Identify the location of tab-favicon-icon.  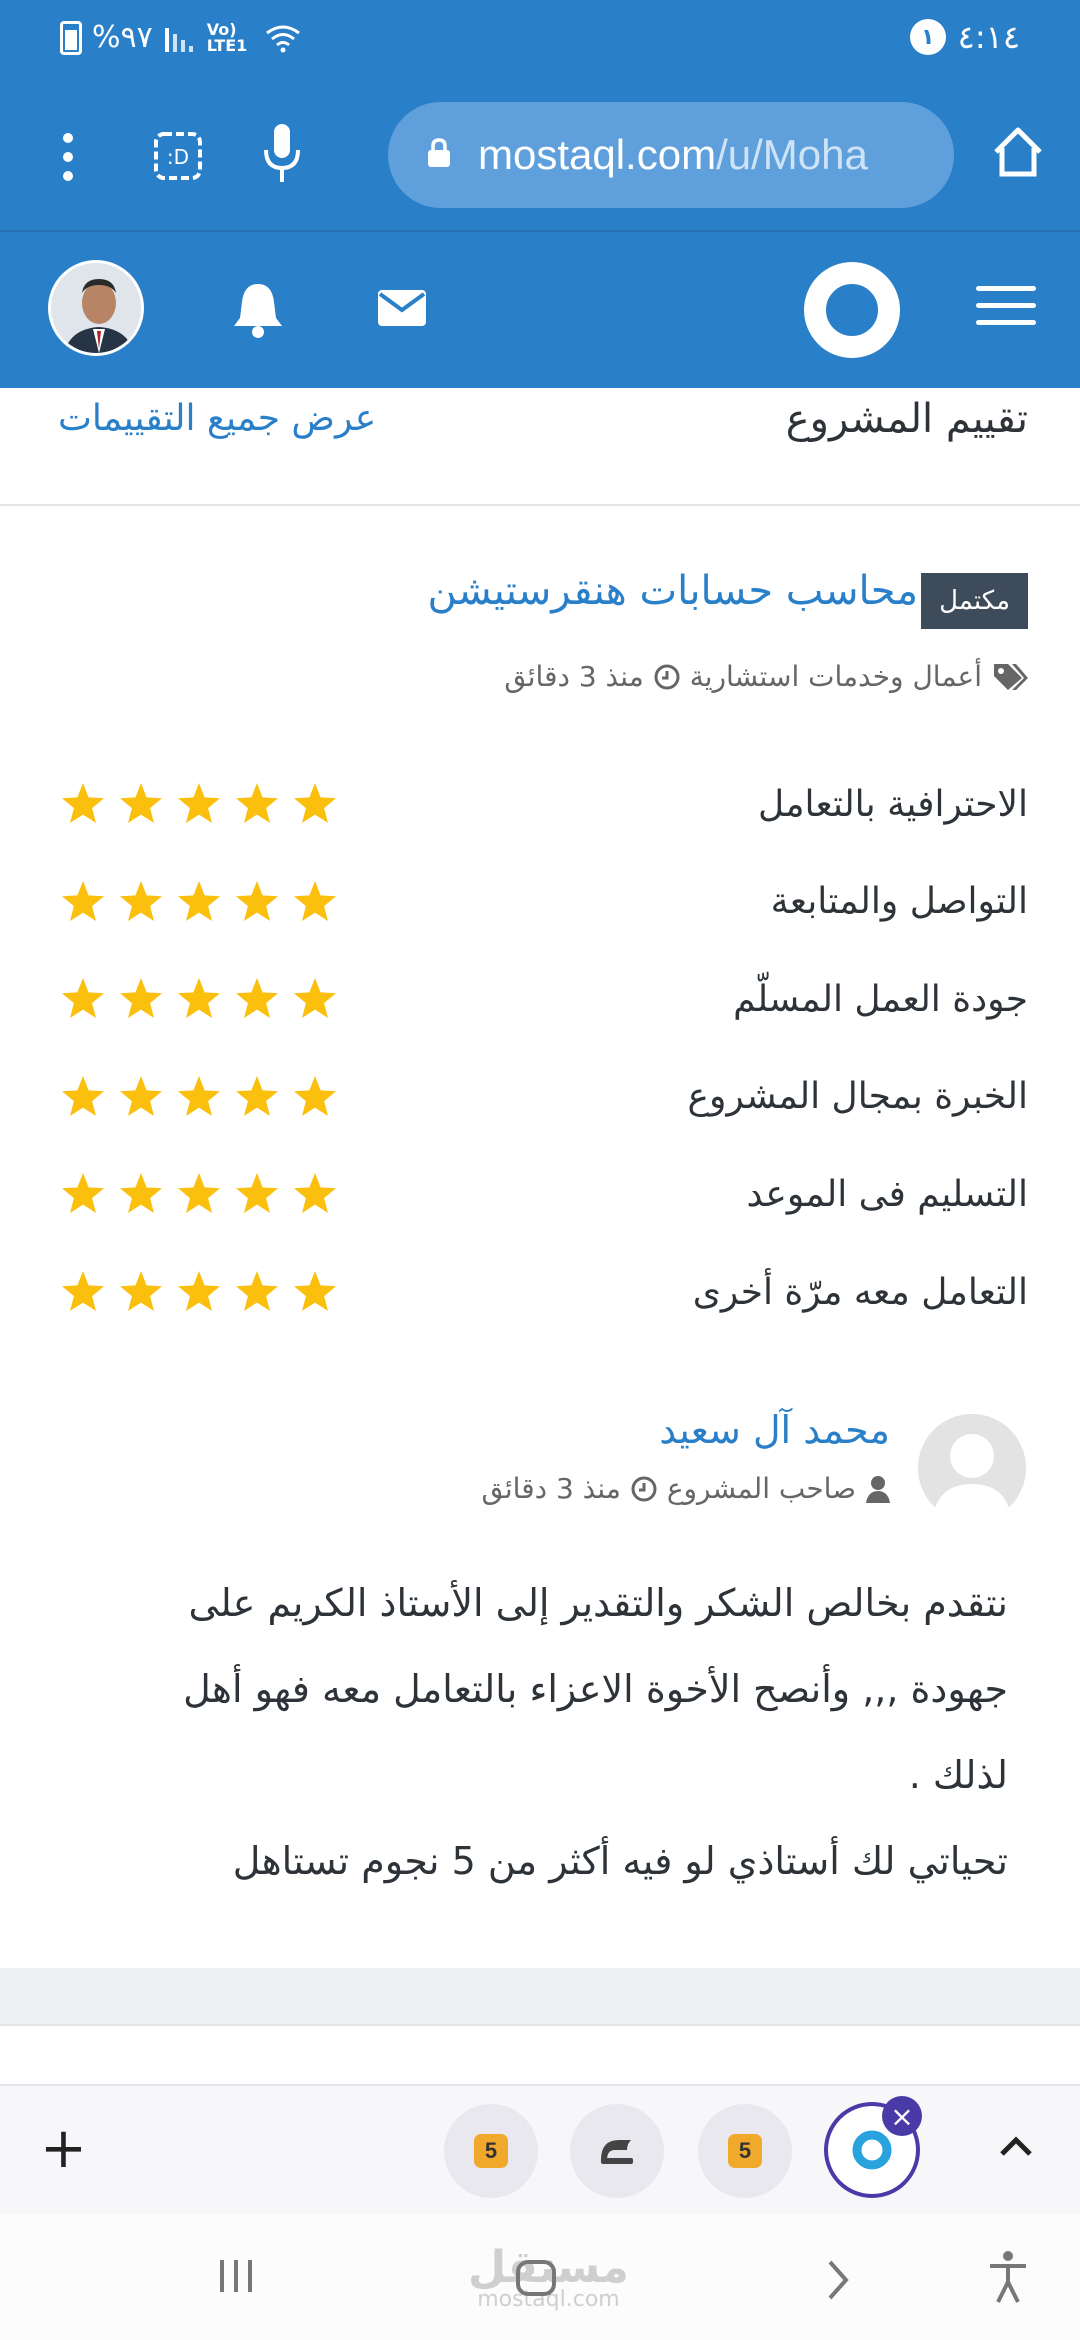
(617, 2152).